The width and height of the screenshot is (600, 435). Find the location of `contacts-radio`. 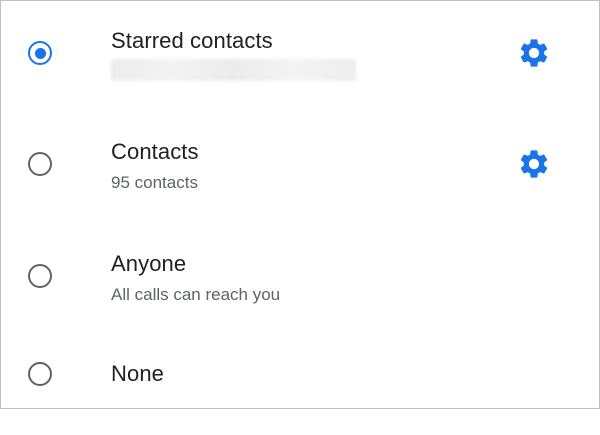

contacts-radio is located at coordinates (40, 164).